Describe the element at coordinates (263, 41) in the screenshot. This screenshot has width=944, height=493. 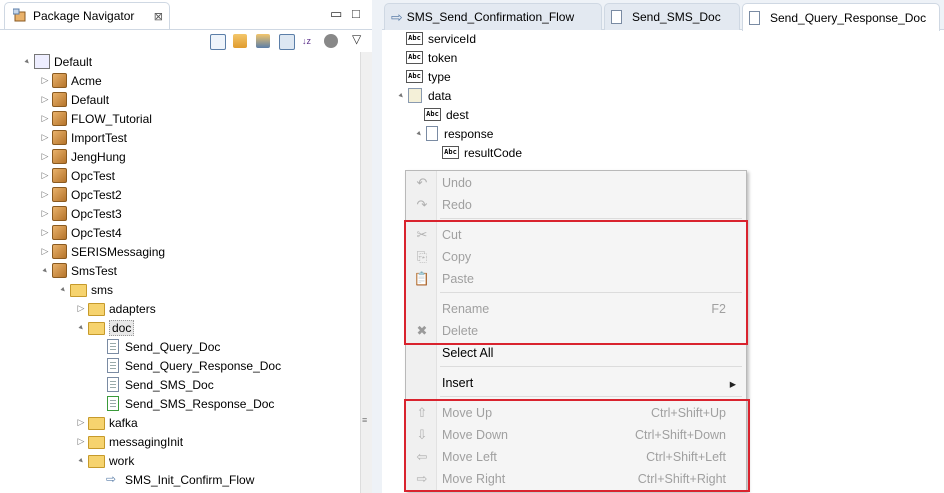
I see `sync-icon` at that location.